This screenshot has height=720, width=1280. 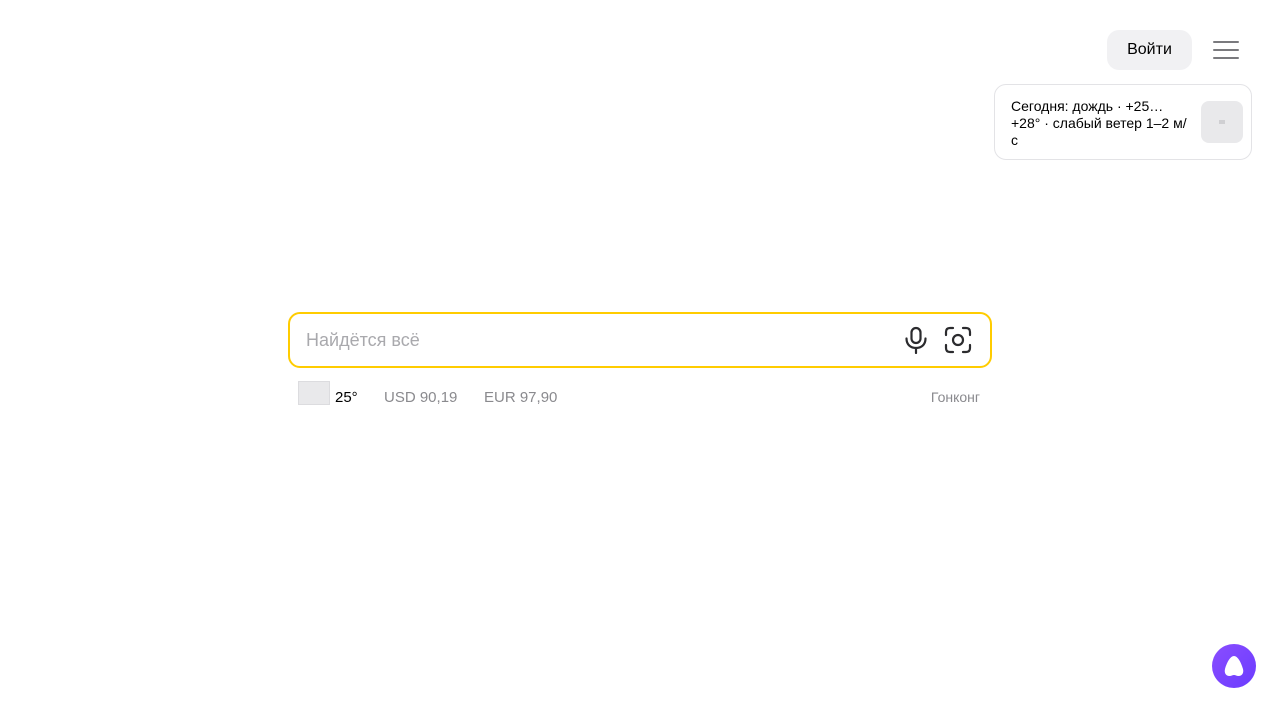 I want to click on eur-rate: EUR 97,90, so click(x=520, y=397).